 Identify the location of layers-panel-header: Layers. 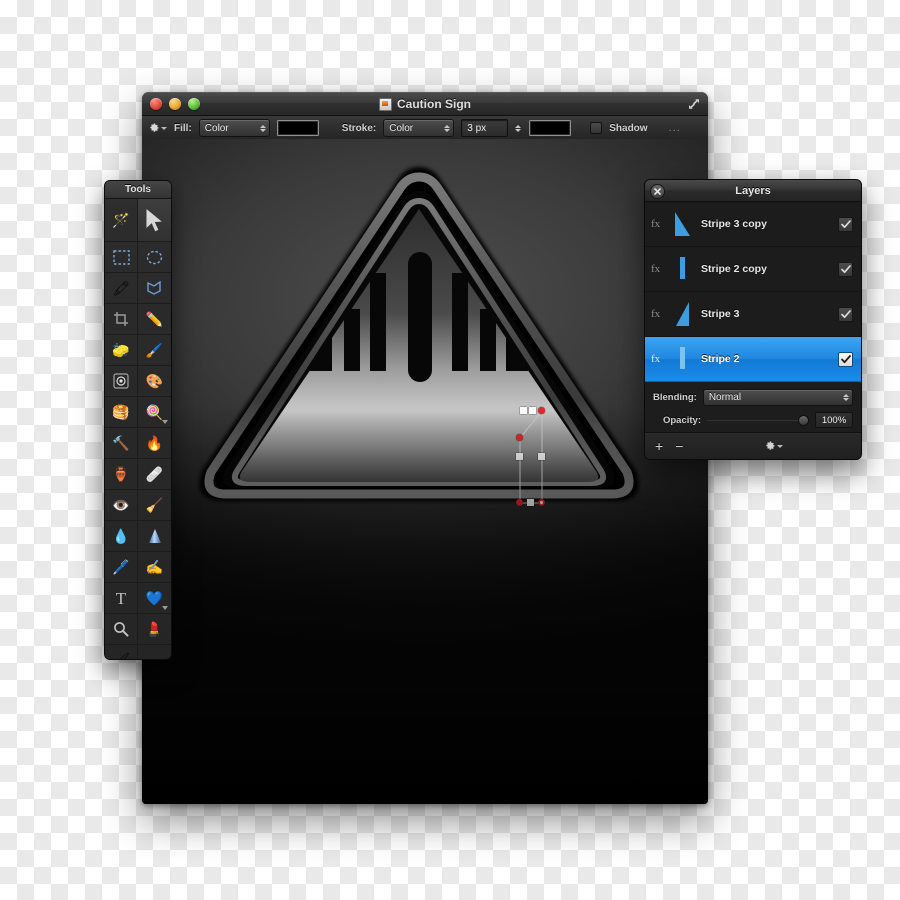
(753, 191).